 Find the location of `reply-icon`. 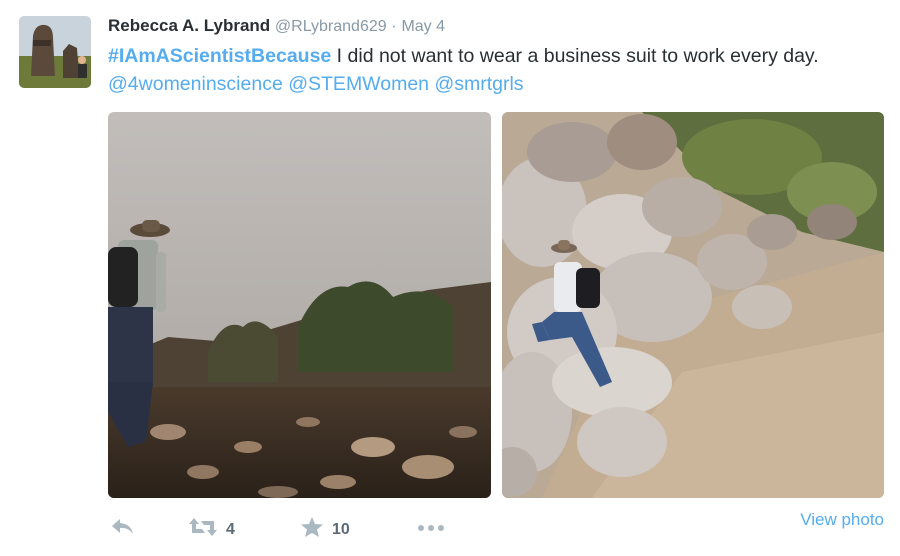

reply-icon is located at coordinates (123, 529).